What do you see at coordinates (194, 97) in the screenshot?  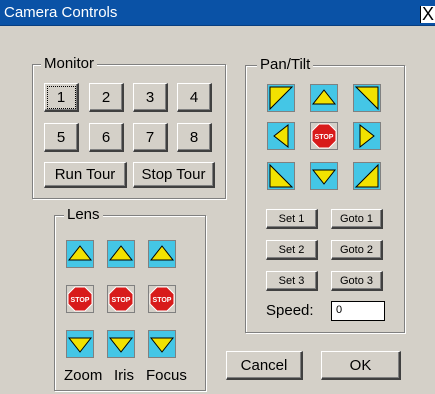 I see `monitor-button-4: 4` at bounding box center [194, 97].